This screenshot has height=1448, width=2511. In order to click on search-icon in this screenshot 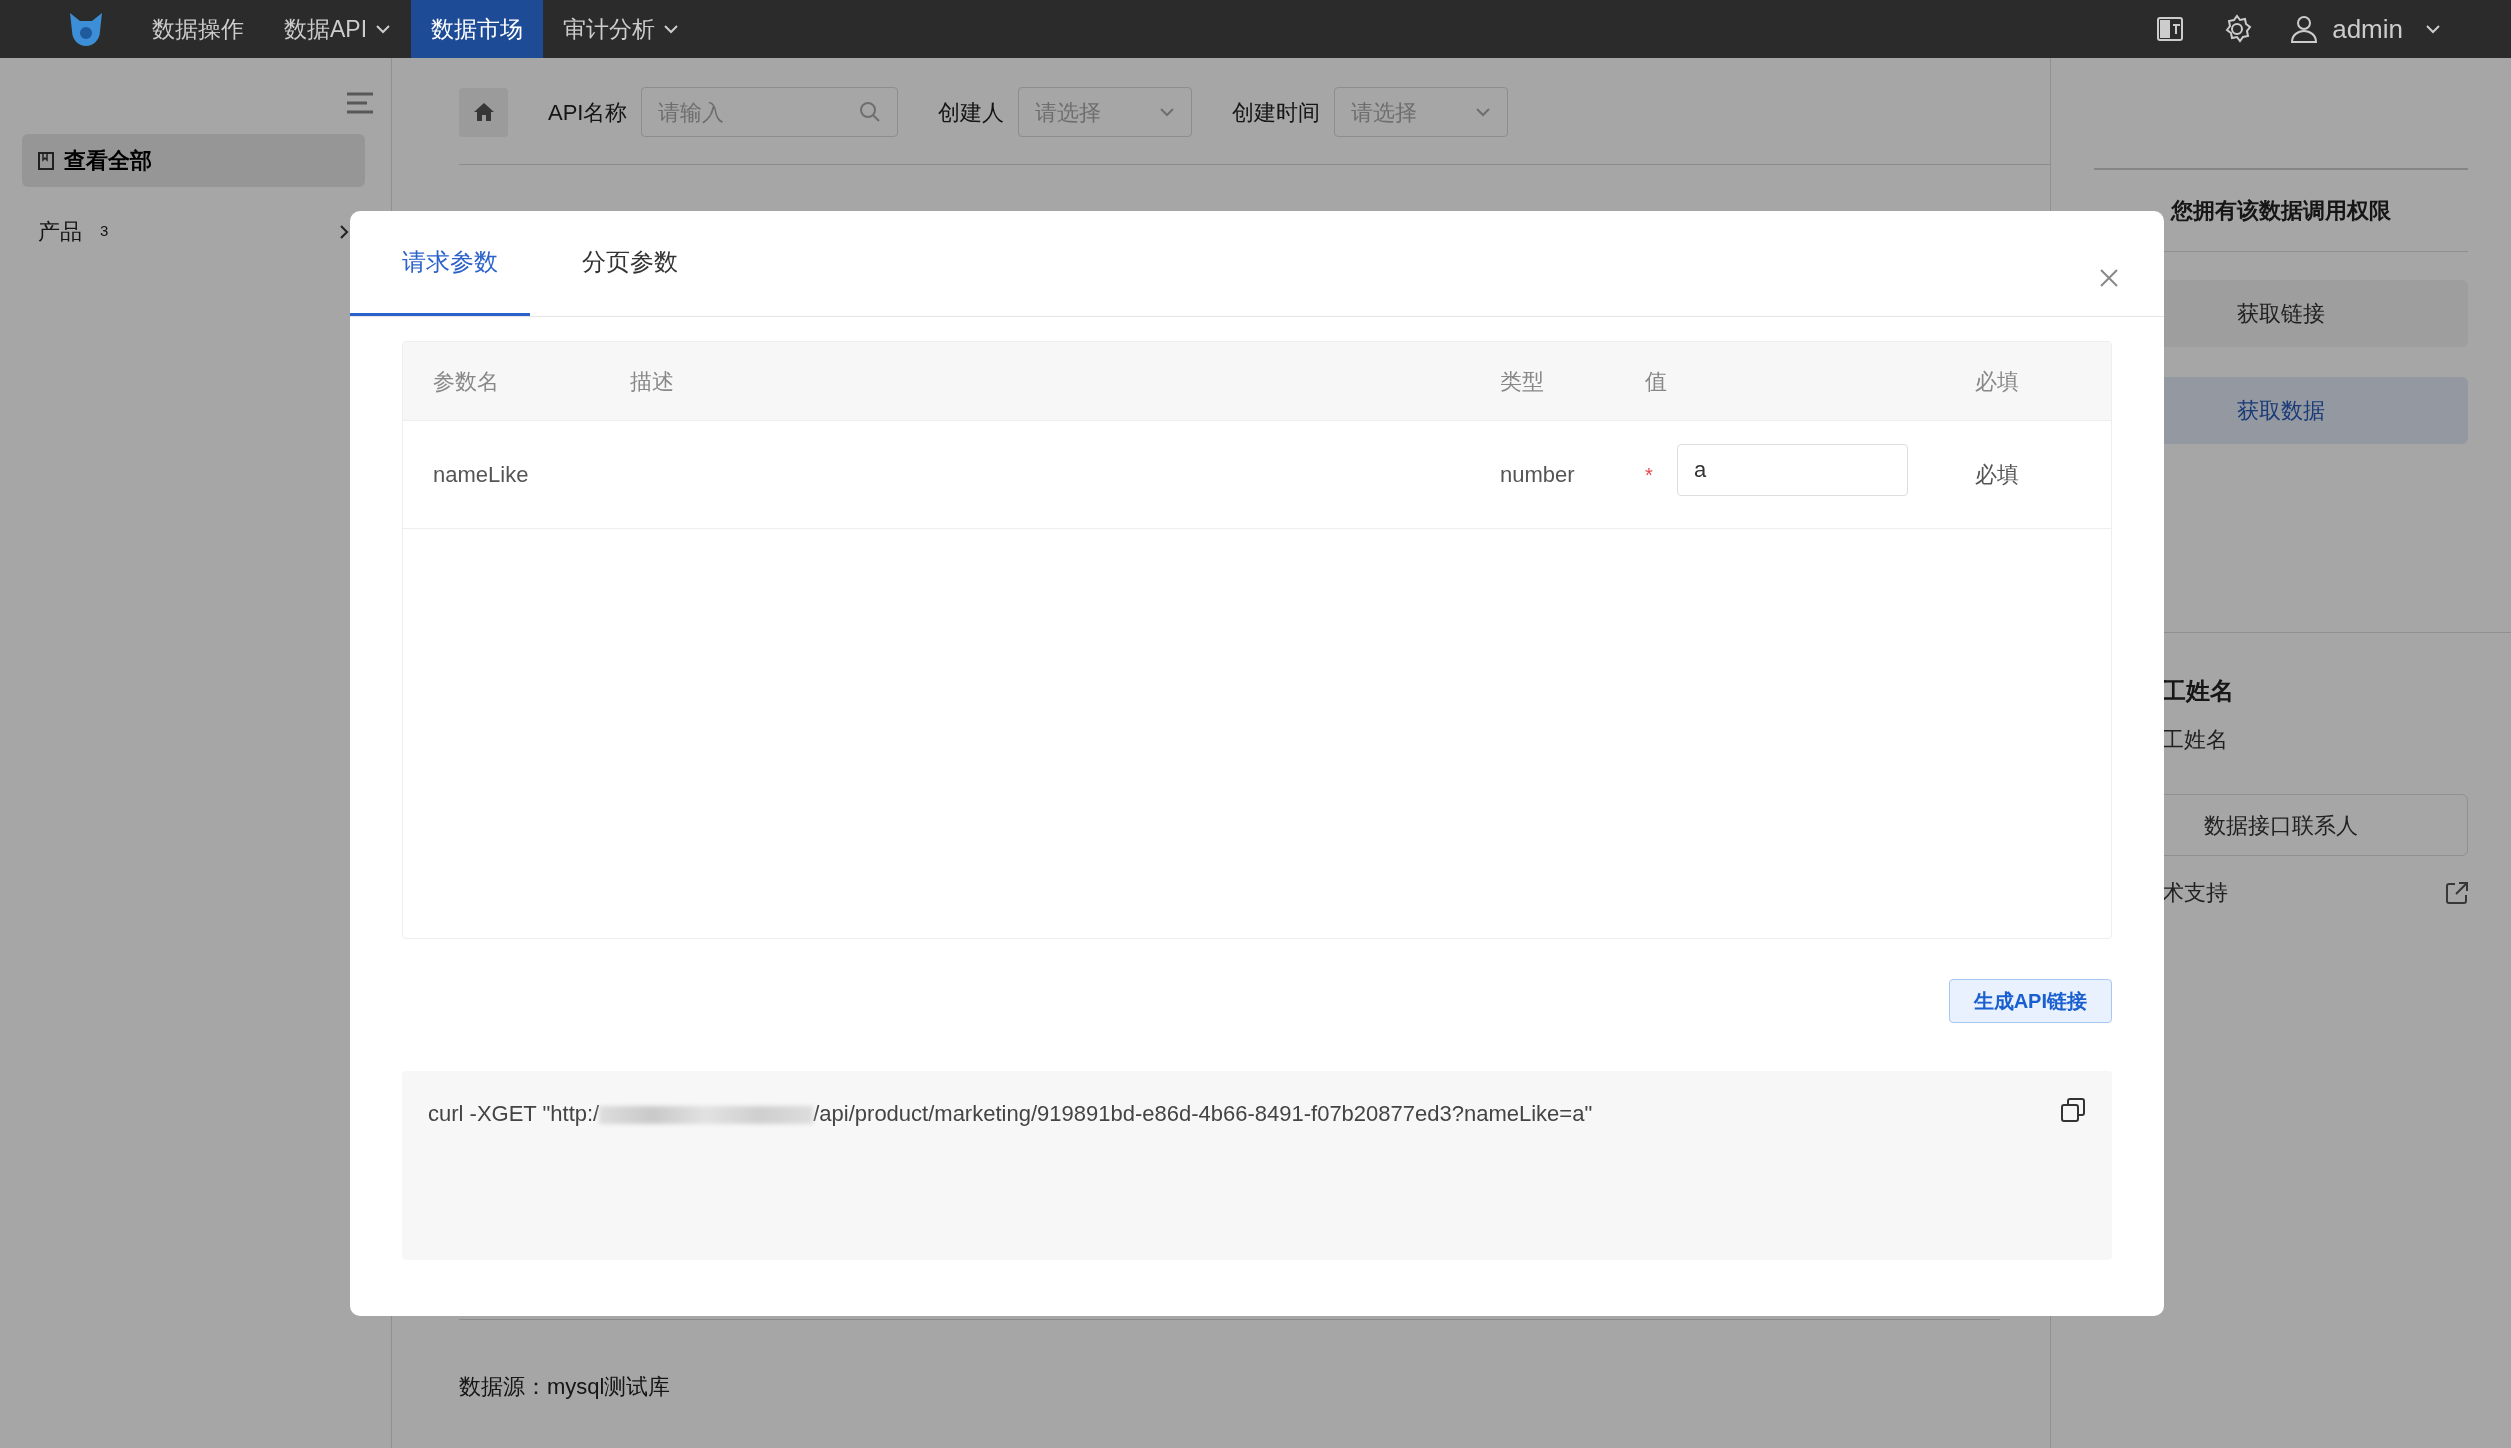, I will do `click(870, 112)`.